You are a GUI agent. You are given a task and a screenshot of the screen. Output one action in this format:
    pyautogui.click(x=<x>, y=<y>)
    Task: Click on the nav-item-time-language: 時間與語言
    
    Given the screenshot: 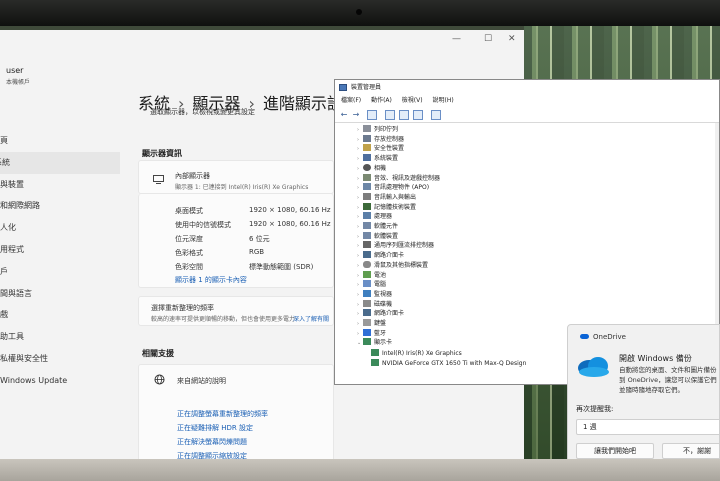 What is the action you would take?
    pyautogui.click(x=60, y=294)
    